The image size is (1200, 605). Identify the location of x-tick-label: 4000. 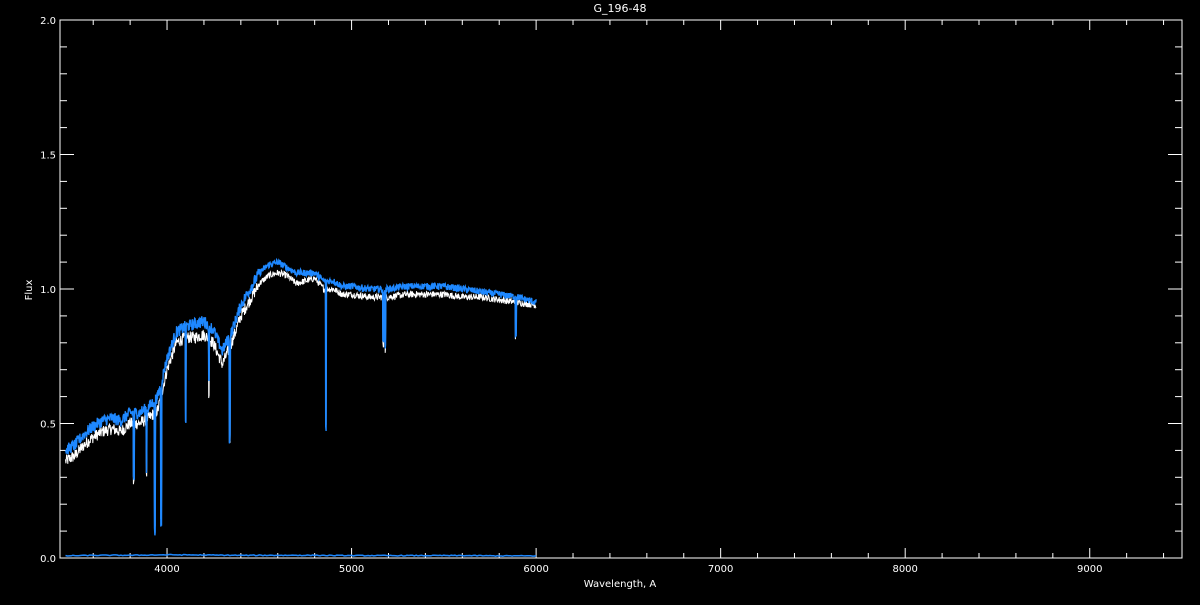
(166, 569).